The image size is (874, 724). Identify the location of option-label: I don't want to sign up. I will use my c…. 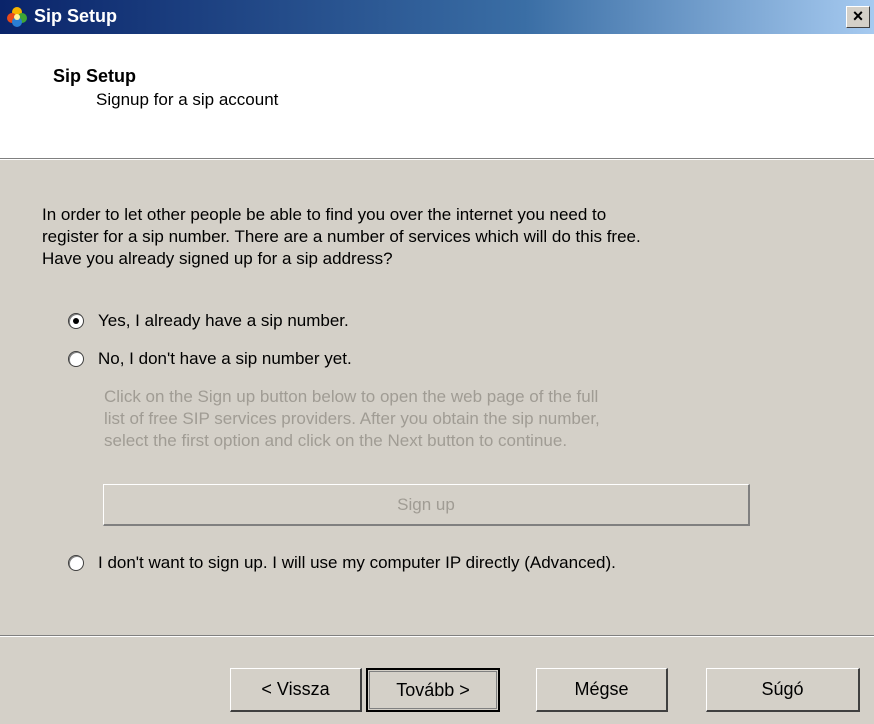
(357, 563).